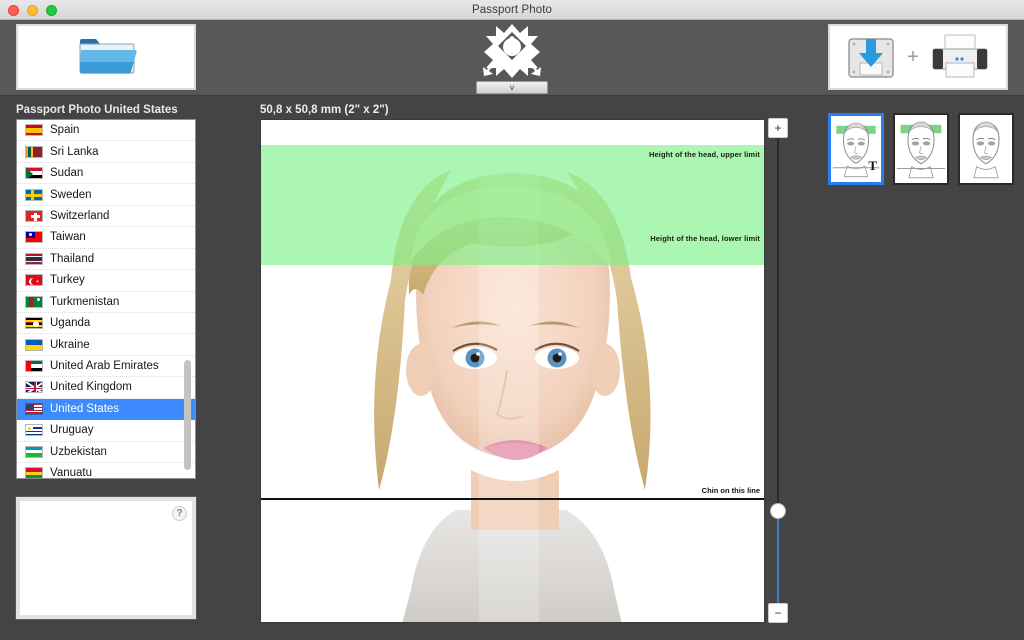  I want to click on info-panel: ?, so click(106, 558).